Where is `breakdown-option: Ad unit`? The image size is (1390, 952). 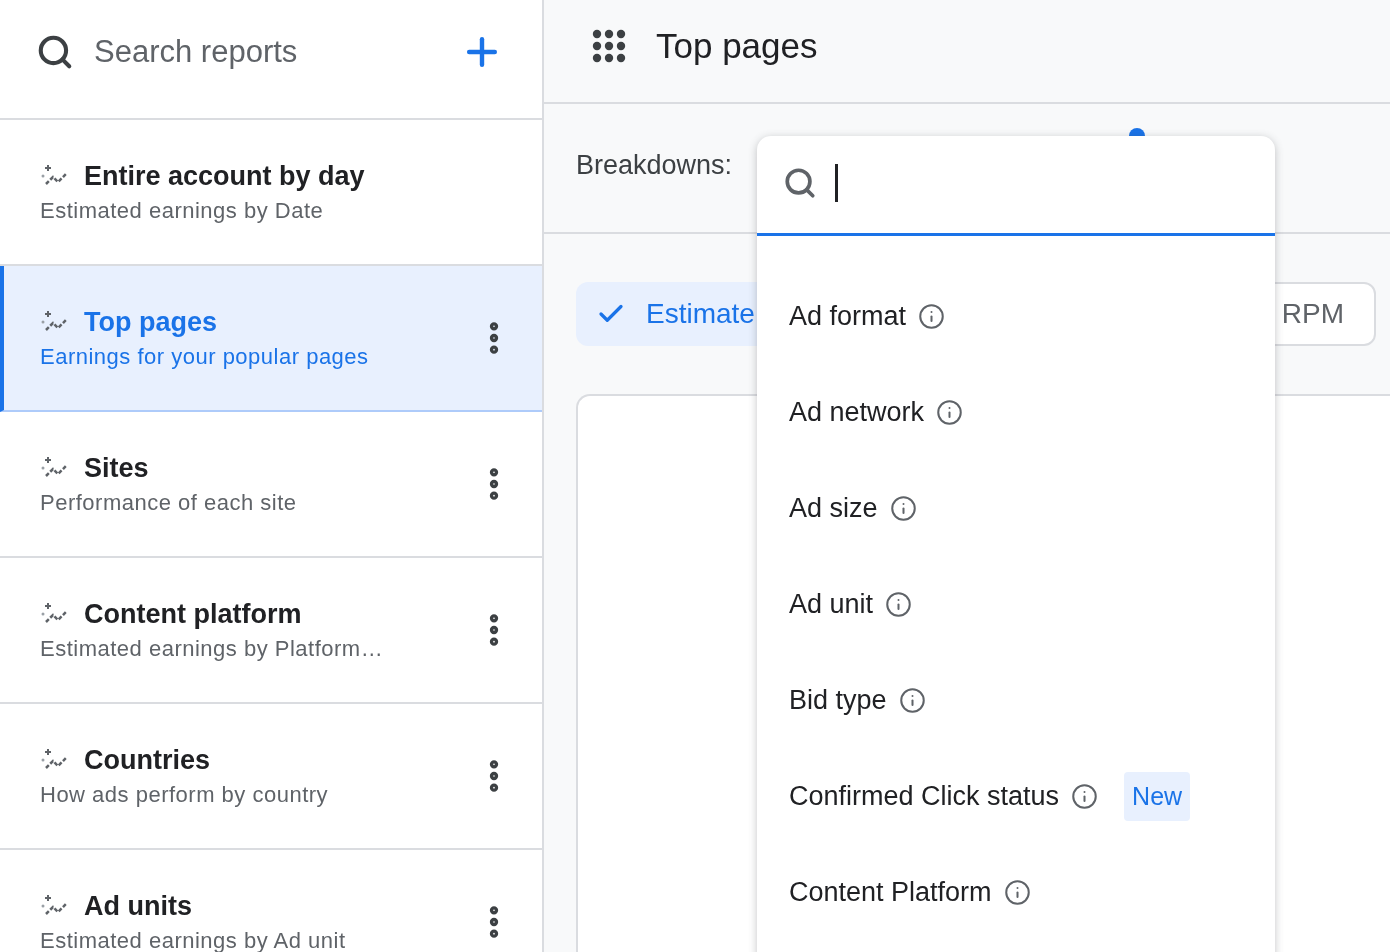
breakdown-option: Ad unit is located at coordinates (1016, 604).